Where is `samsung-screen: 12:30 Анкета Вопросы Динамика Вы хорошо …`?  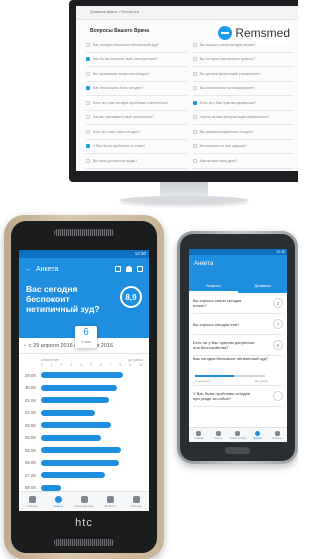
samsung-screen: 12:30 Анкета Вопросы Динамика Вы хорошо … is located at coordinates (238, 345).